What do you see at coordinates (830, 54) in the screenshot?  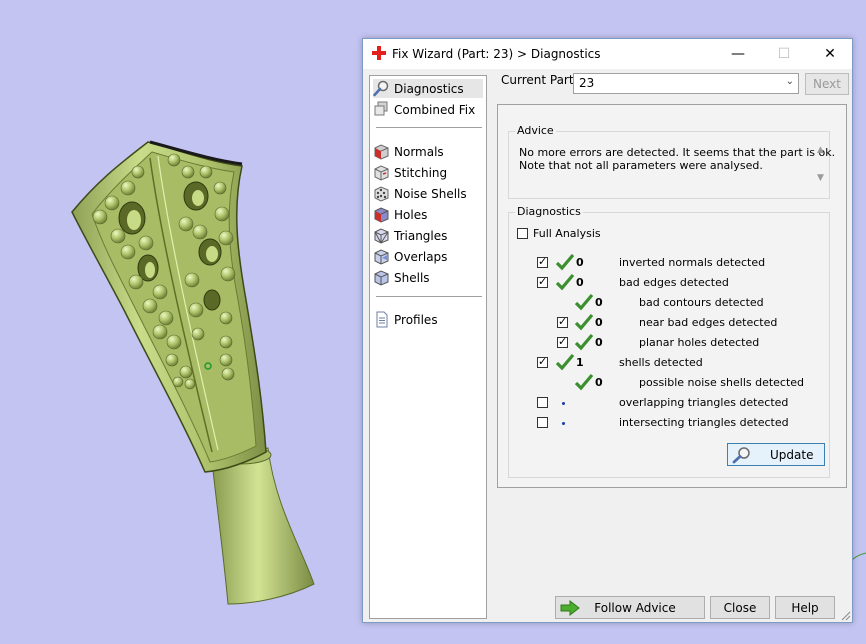 I see `close-window-button: ✕` at bounding box center [830, 54].